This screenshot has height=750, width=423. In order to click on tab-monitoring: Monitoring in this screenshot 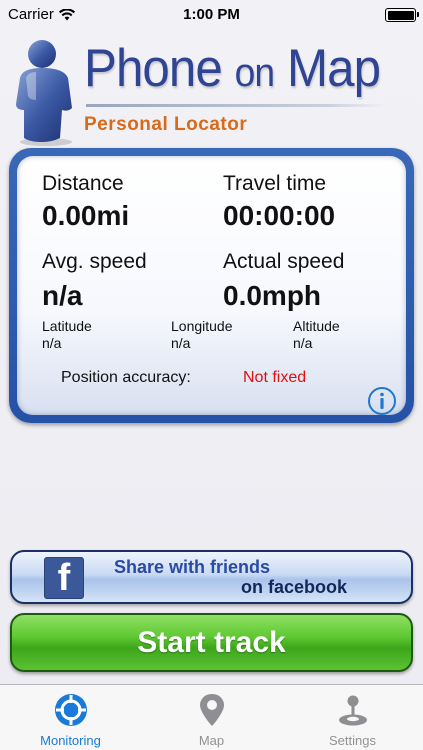, I will do `click(70, 717)`.